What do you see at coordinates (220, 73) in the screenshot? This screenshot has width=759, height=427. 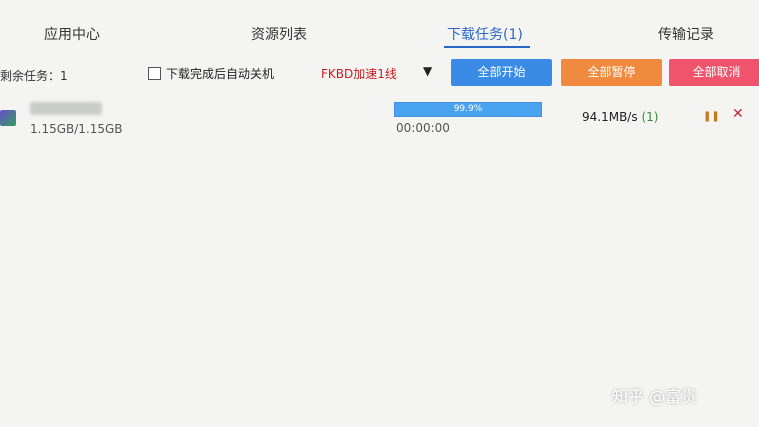 I see `auto-shutdown-label: 下载完成后自动关机` at bounding box center [220, 73].